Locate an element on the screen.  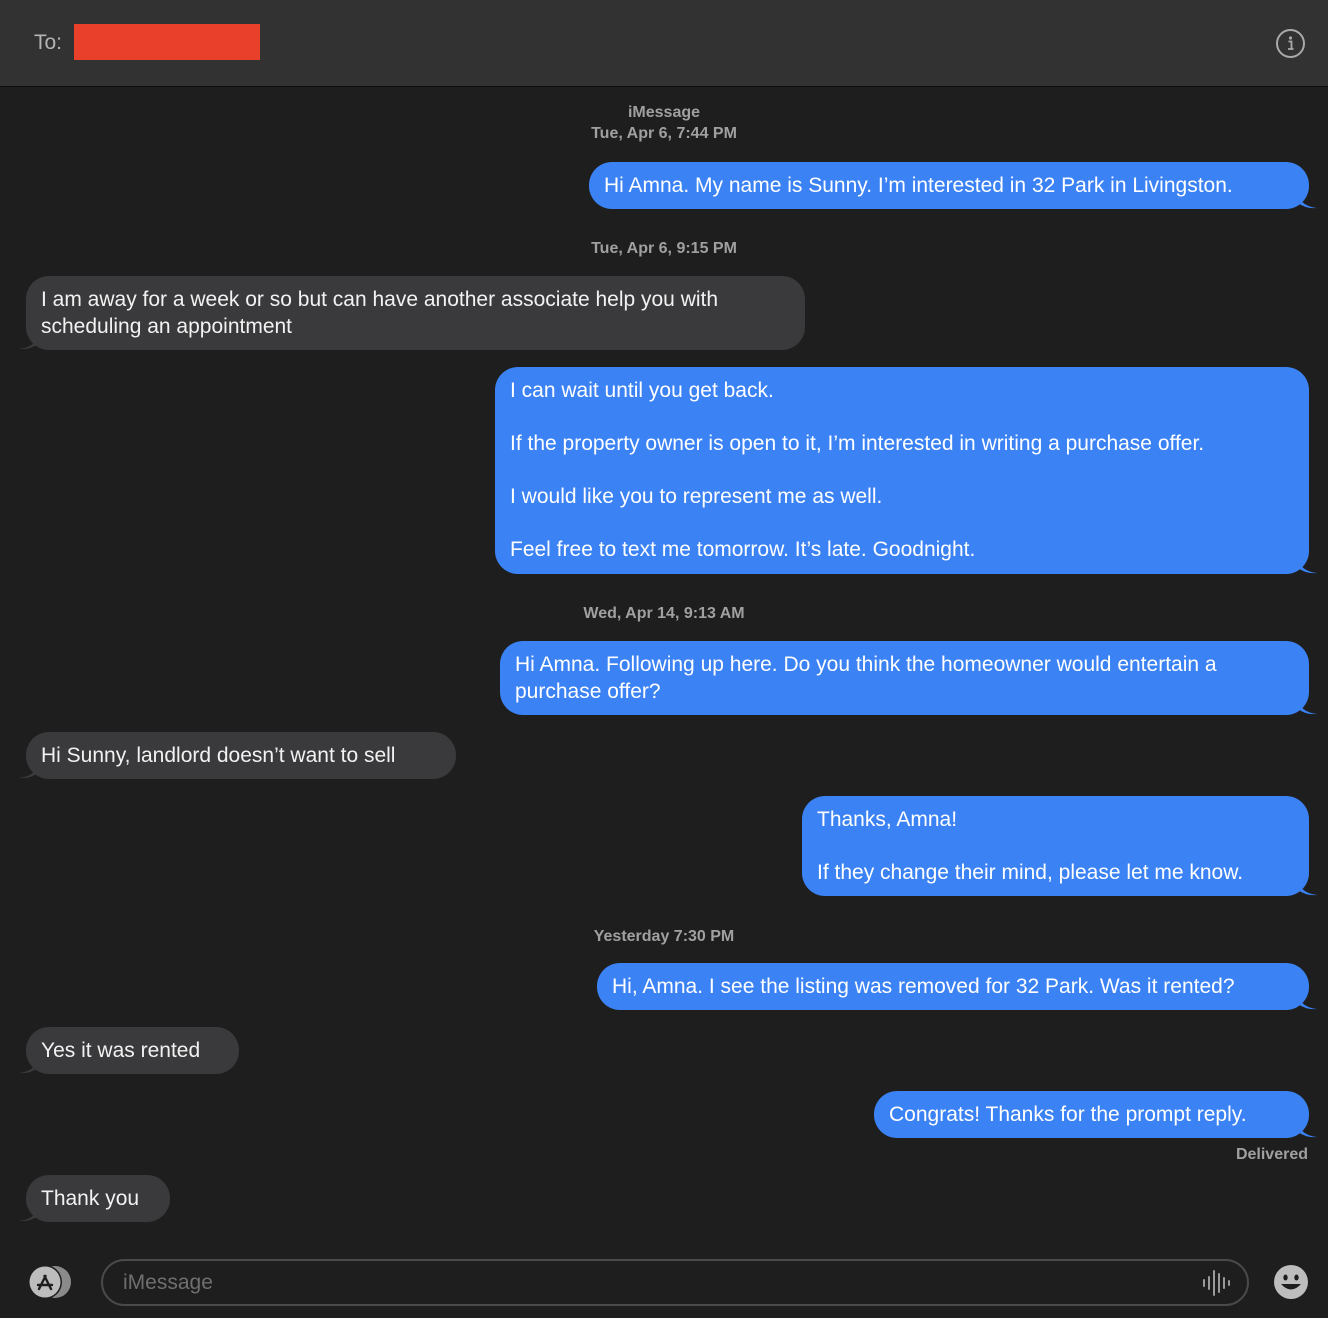
timestamp: Yesterday 7:30 PM is located at coordinates (664, 936).